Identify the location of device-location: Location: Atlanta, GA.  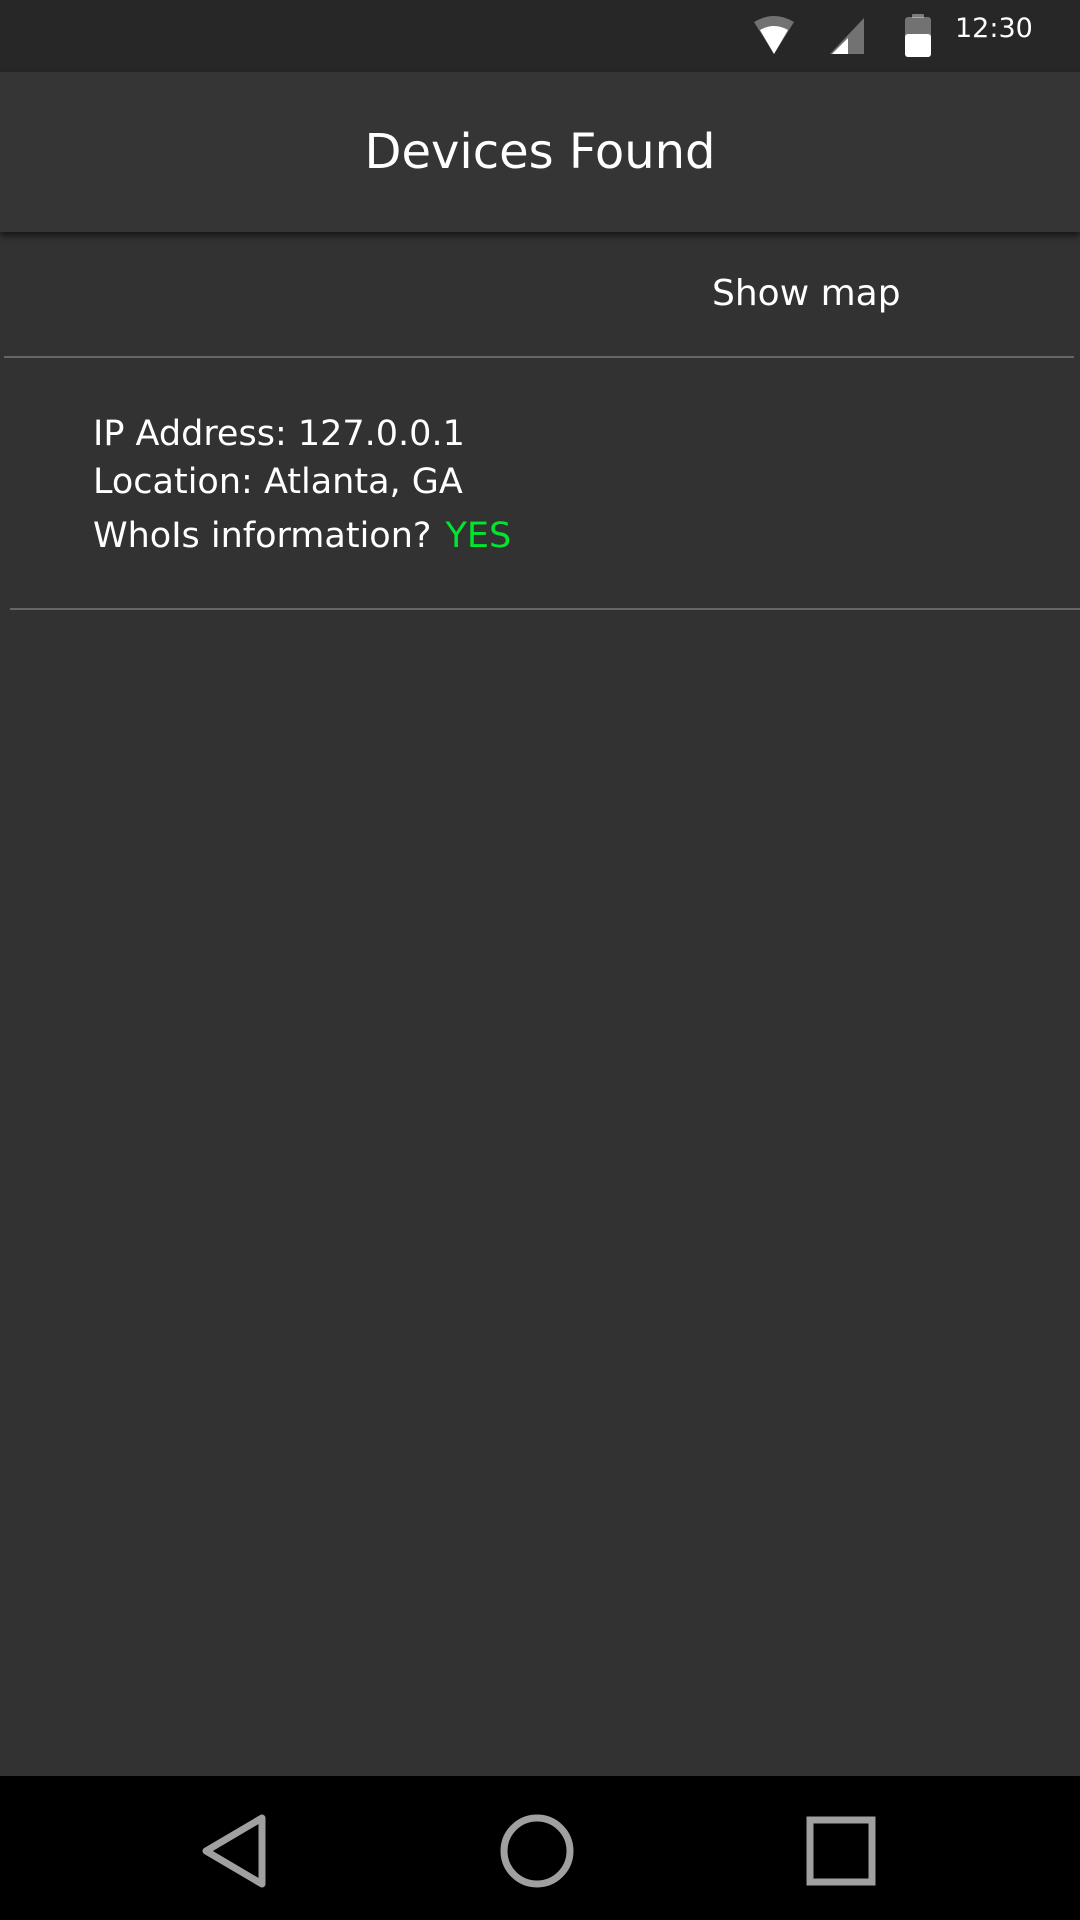
(278, 482).